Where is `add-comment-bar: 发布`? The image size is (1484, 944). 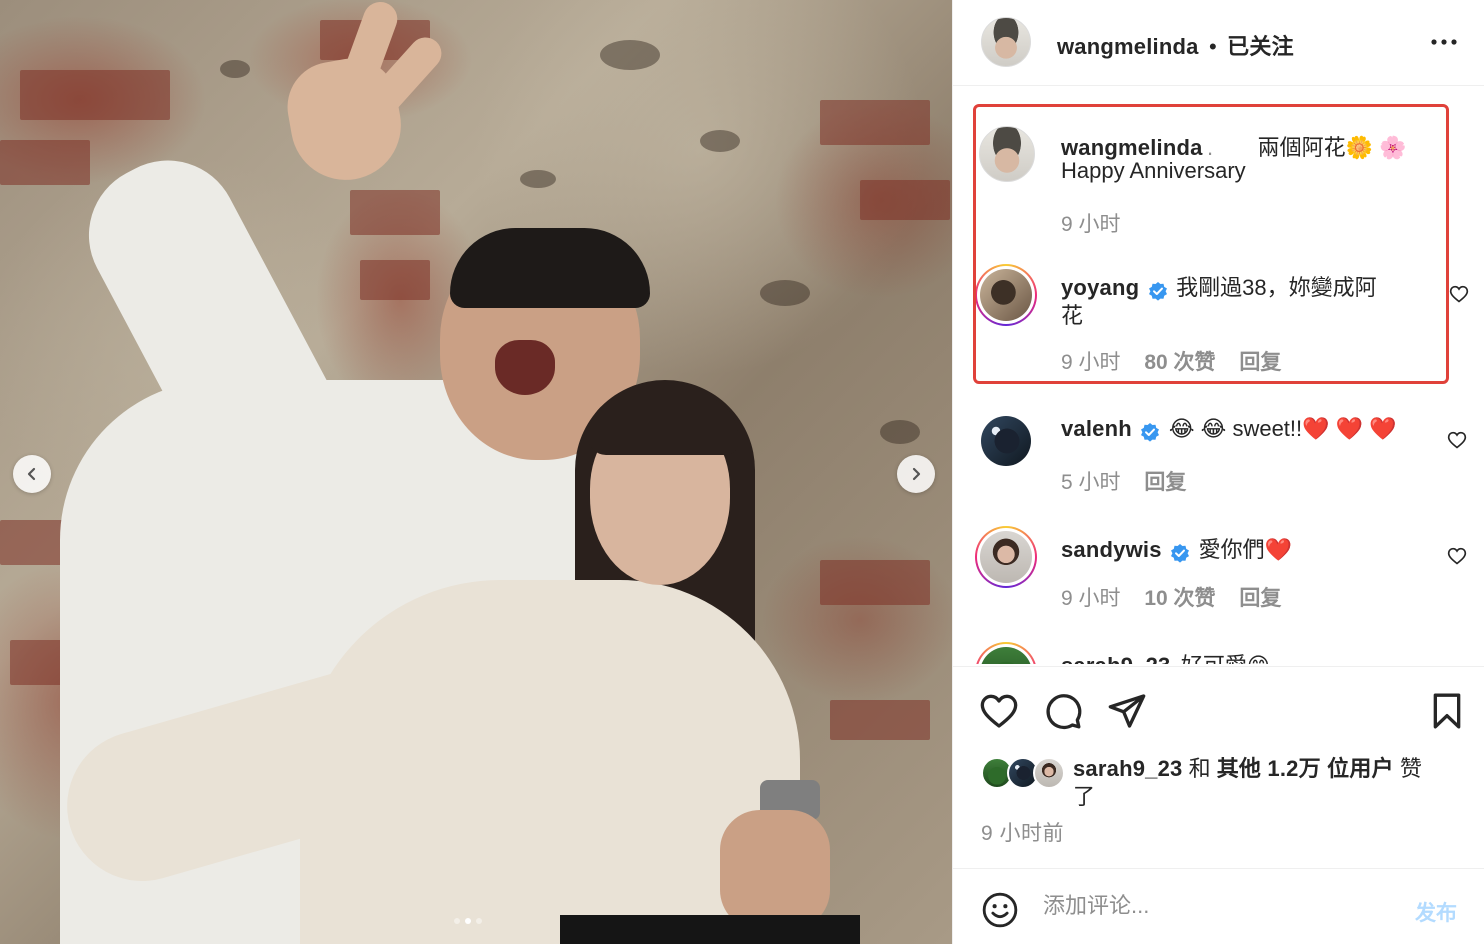
add-comment-bar: 发布 is located at coordinates (1218, 906).